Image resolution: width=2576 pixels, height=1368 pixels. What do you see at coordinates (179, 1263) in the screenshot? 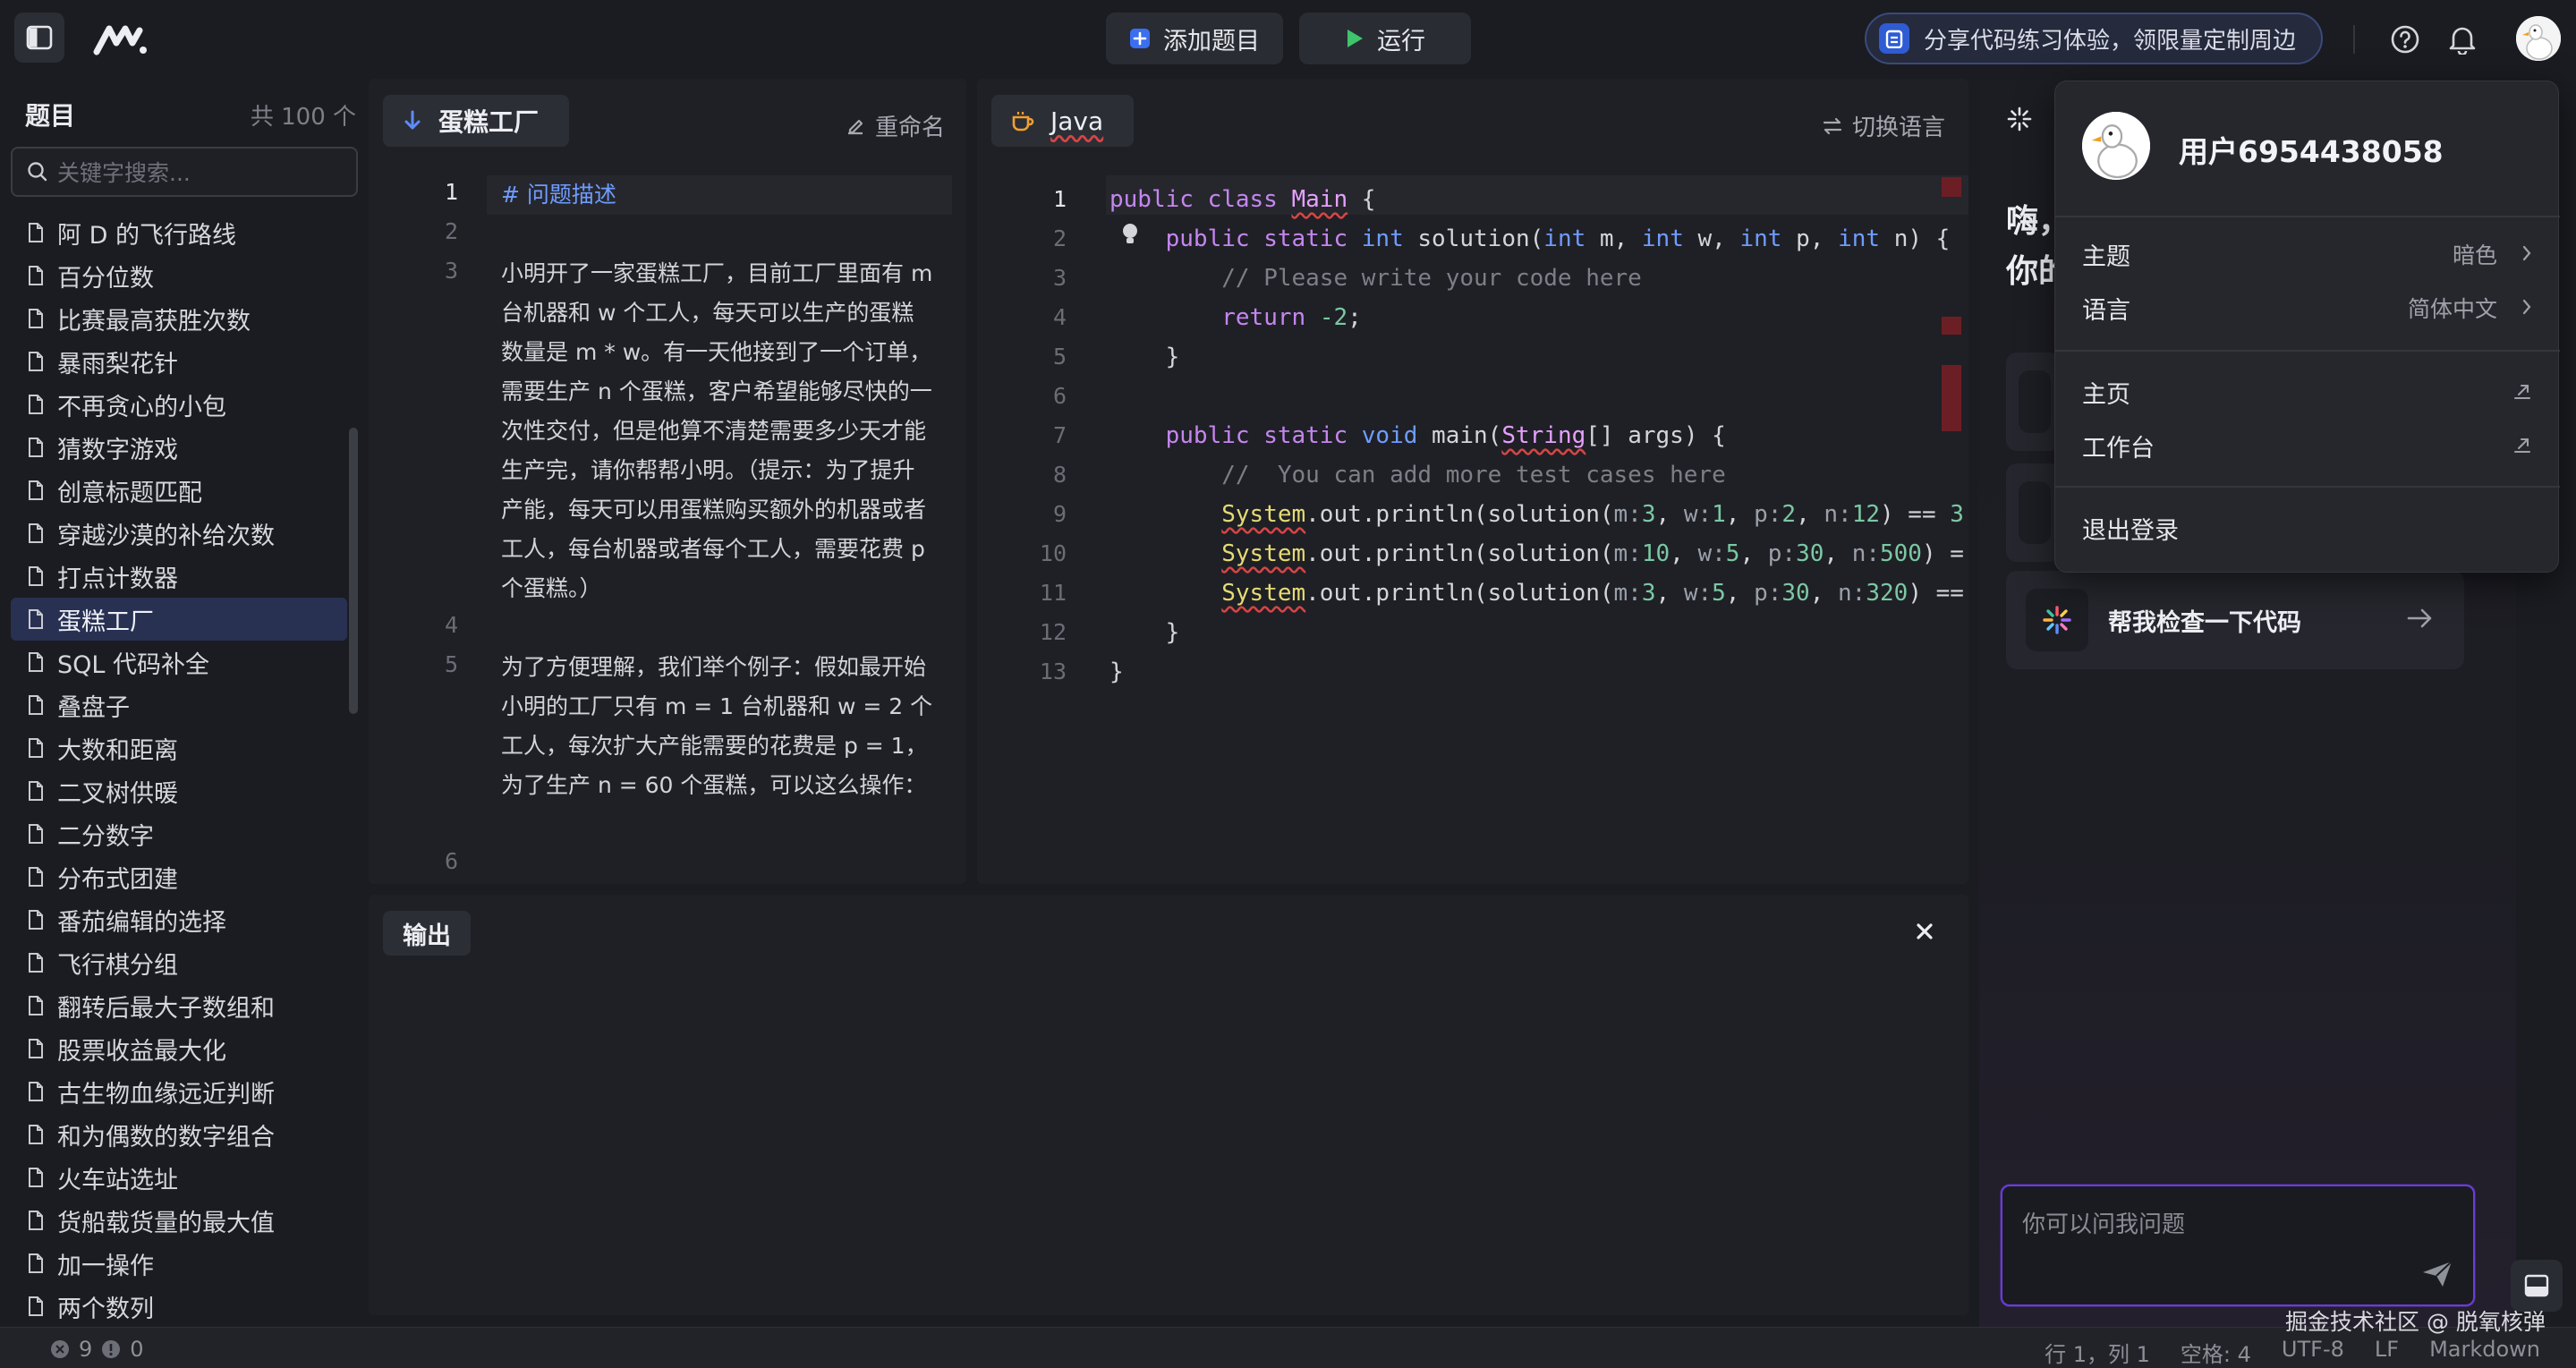
I see `question-list-item: 加一操作` at bounding box center [179, 1263].